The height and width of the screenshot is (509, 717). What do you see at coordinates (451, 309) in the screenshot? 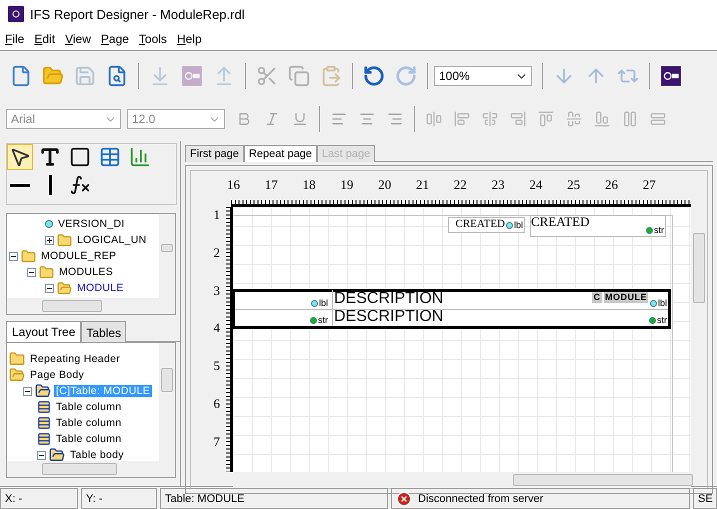
I see `table-element: C MODULE lbl DESCRIPTION lbl str DESCRIPTION str` at bounding box center [451, 309].